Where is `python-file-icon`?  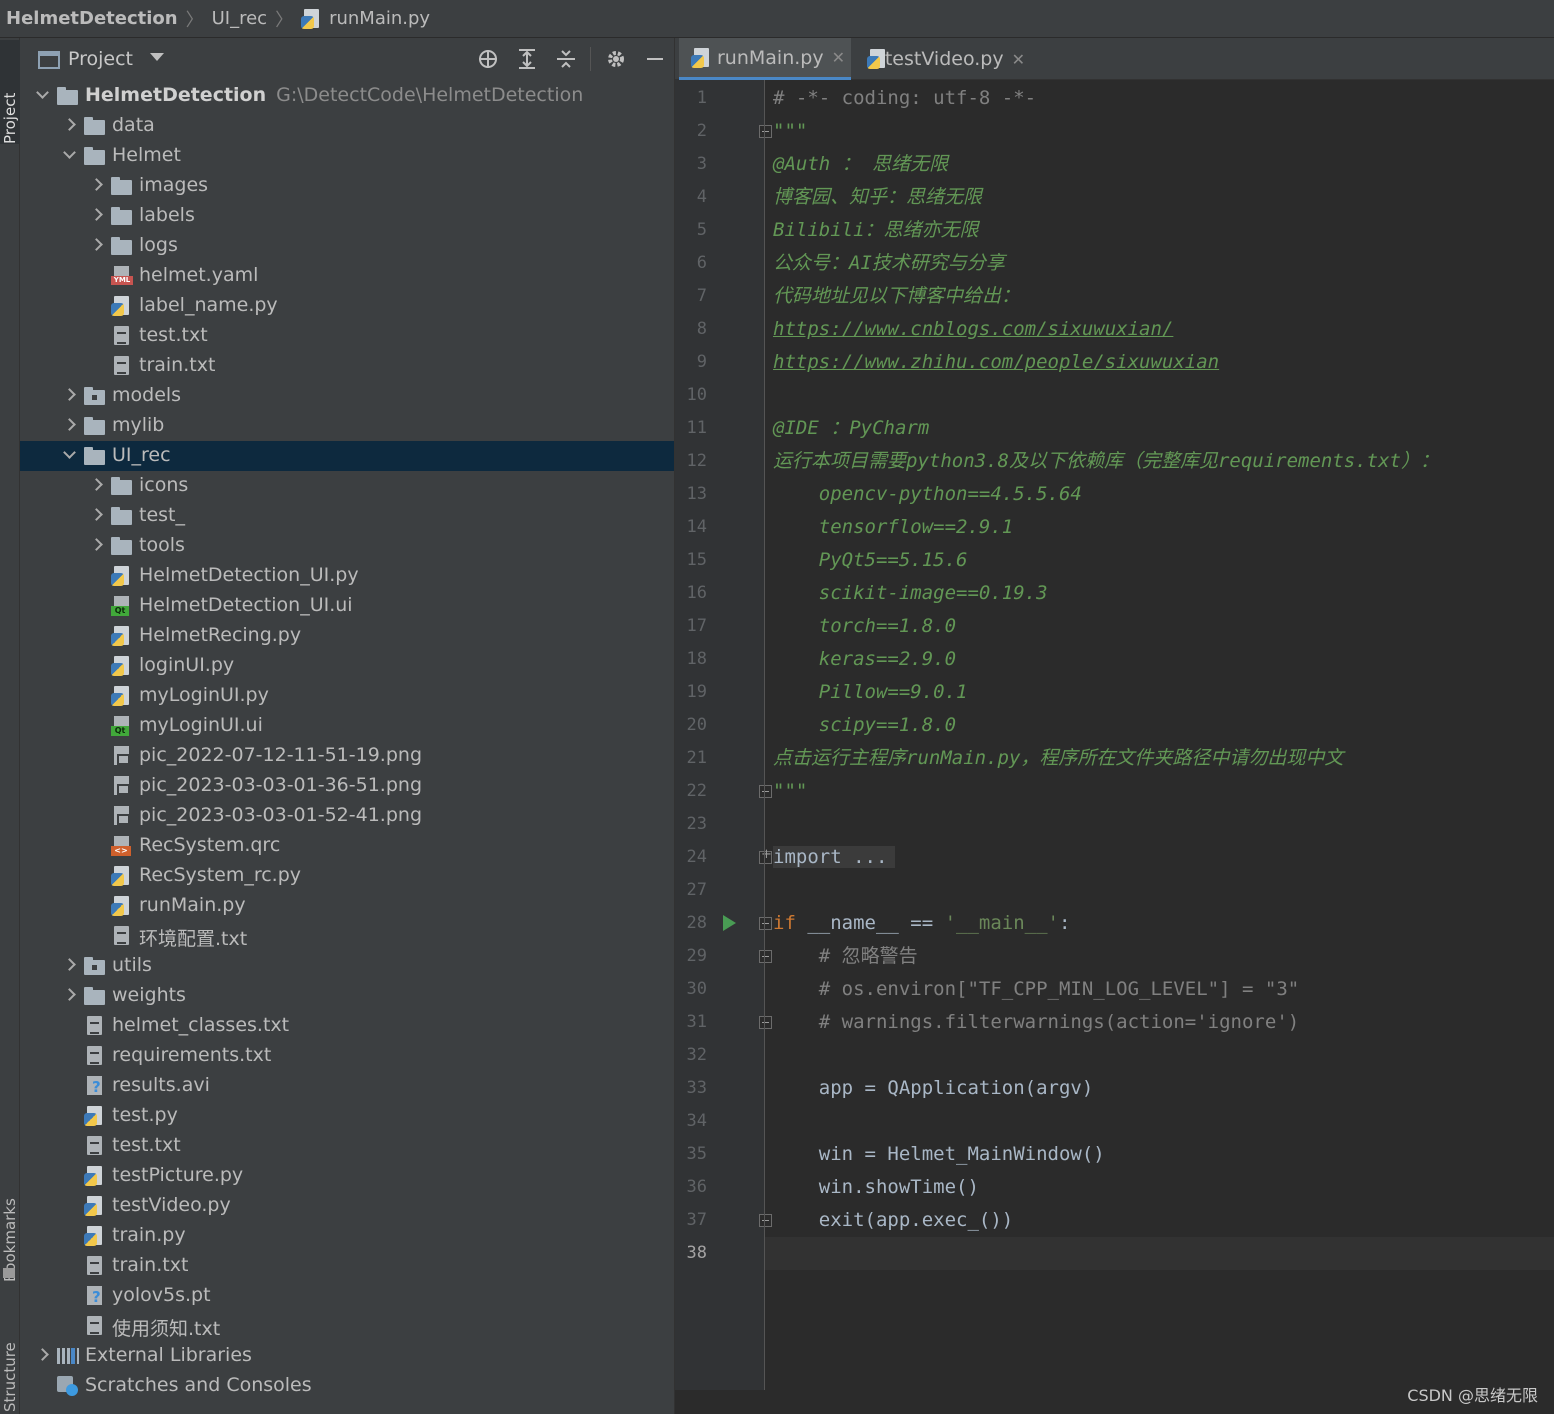
python-file-icon is located at coordinates (122, 876).